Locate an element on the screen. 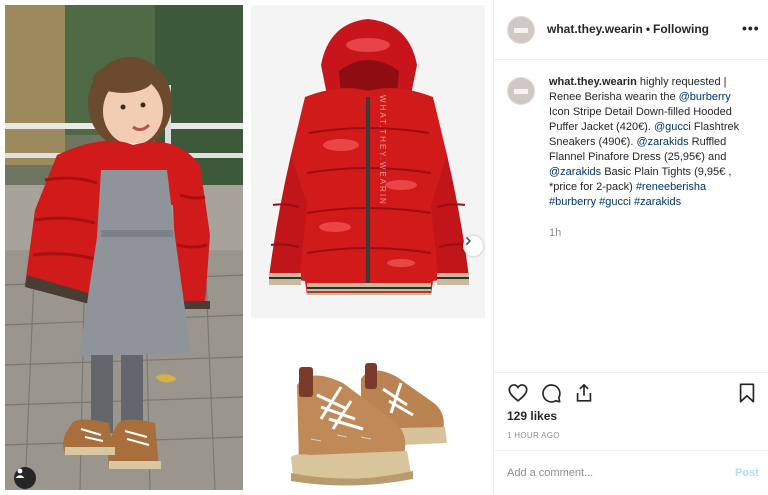 The height and width of the screenshot is (495, 768). caption-avatar is located at coordinates (521, 91).